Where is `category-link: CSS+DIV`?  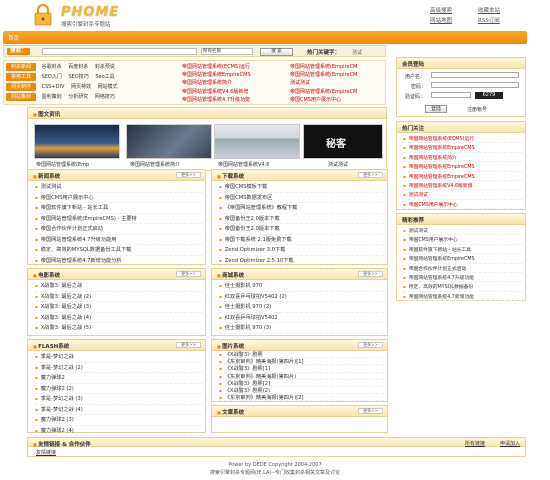 category-link: CSS+DIV is located at coordinates (53, 87).